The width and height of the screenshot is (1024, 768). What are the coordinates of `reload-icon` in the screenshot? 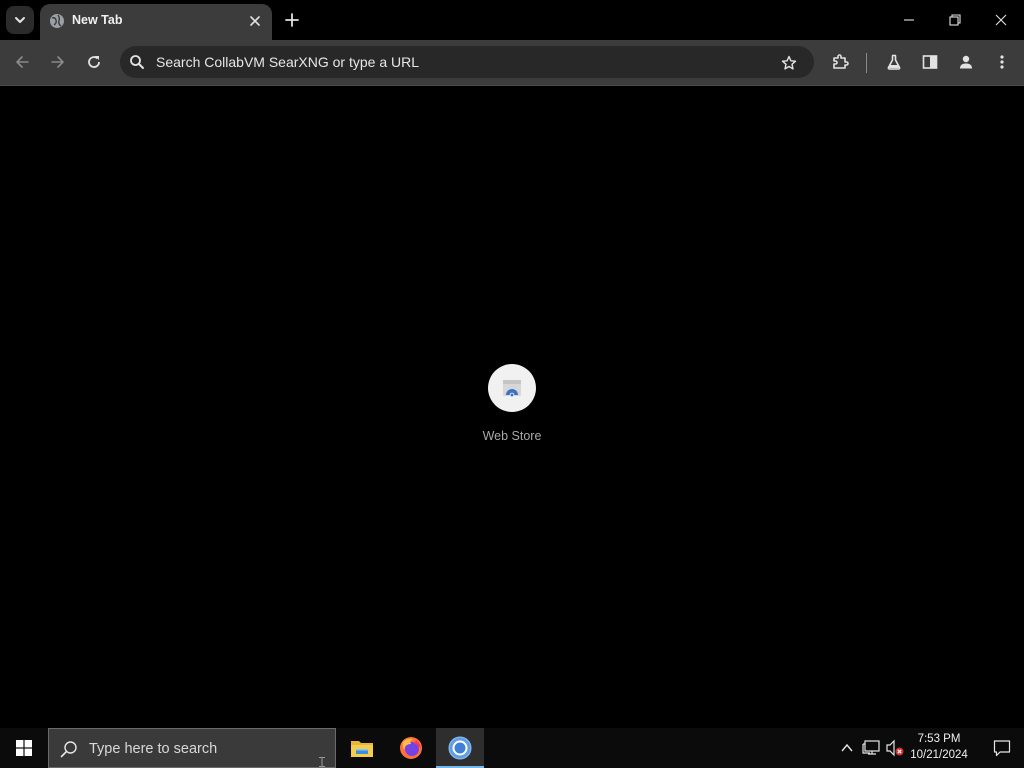 It's located at (94, 62).